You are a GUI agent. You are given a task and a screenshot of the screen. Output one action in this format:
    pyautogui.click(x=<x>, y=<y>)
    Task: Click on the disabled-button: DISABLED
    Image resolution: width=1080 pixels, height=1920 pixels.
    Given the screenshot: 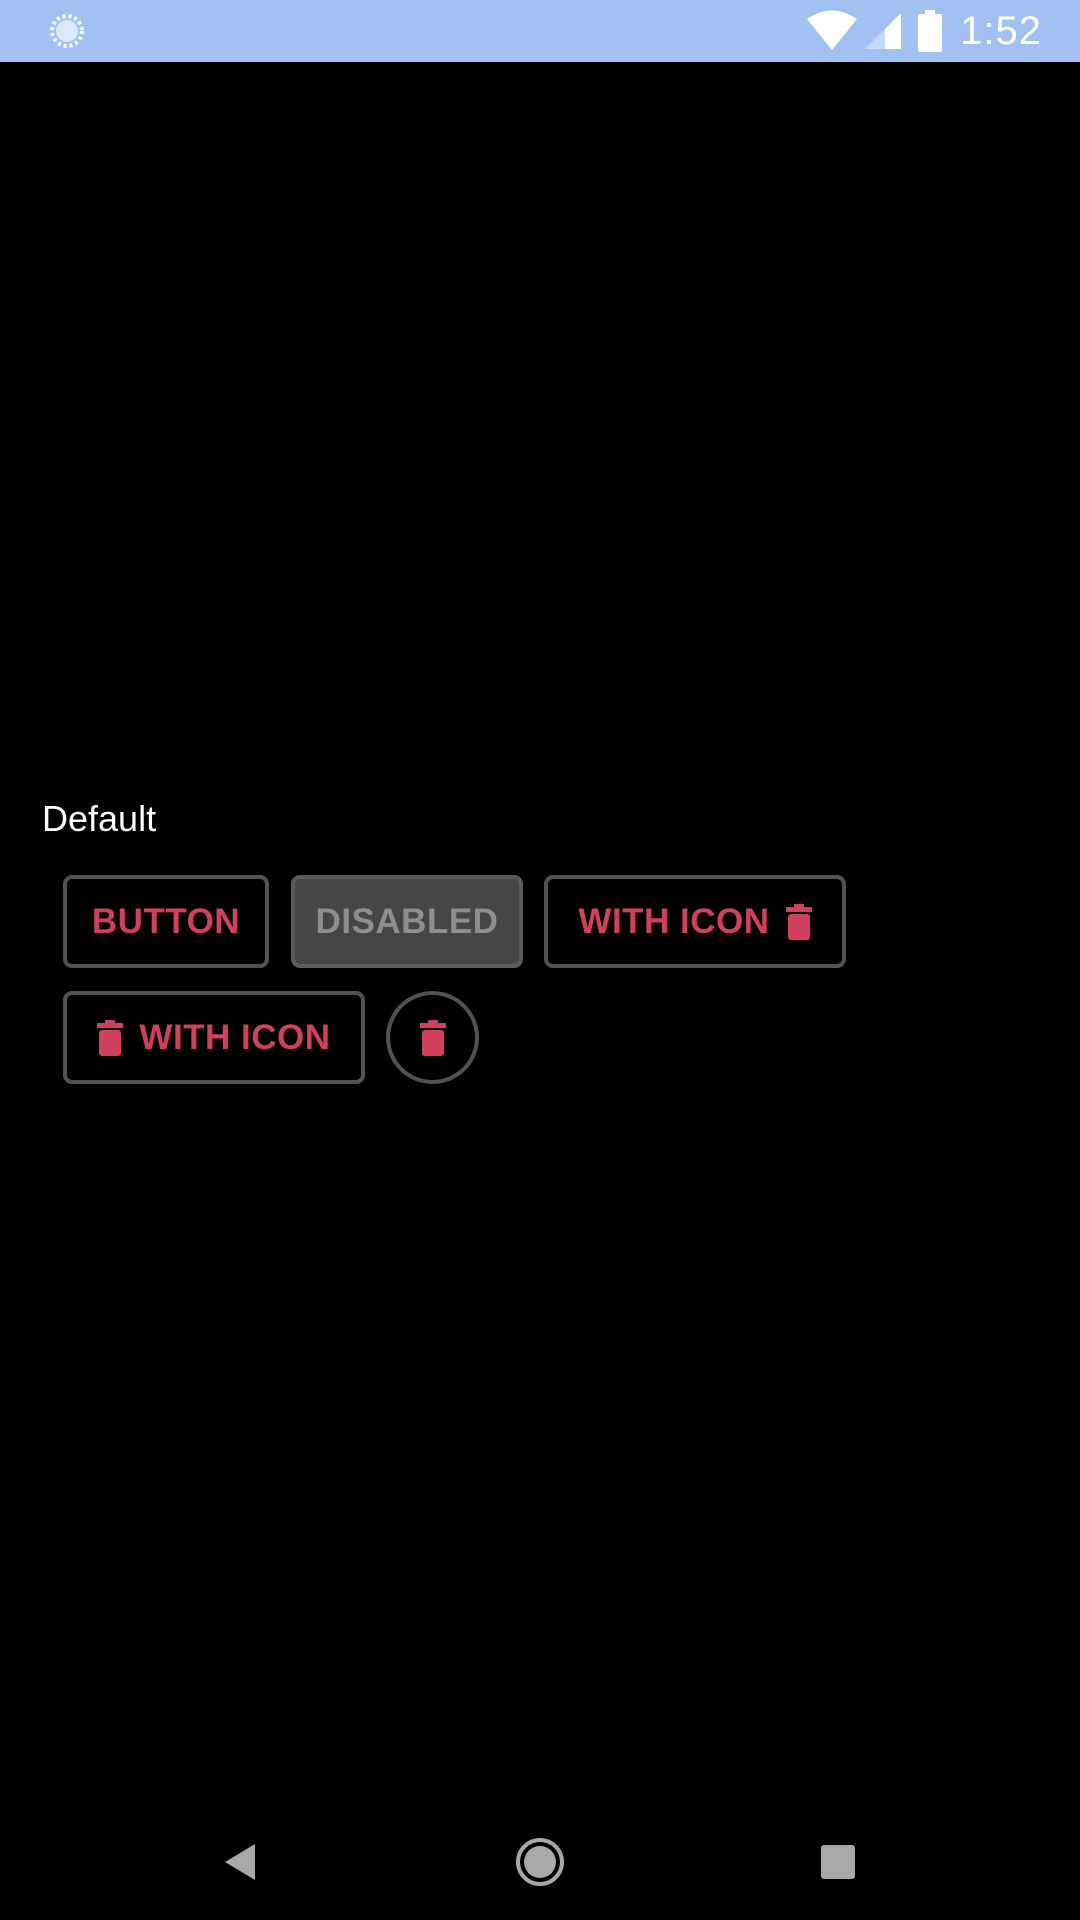 What is the action you would take?
    pyautogui.click(x=407, y=921)
    